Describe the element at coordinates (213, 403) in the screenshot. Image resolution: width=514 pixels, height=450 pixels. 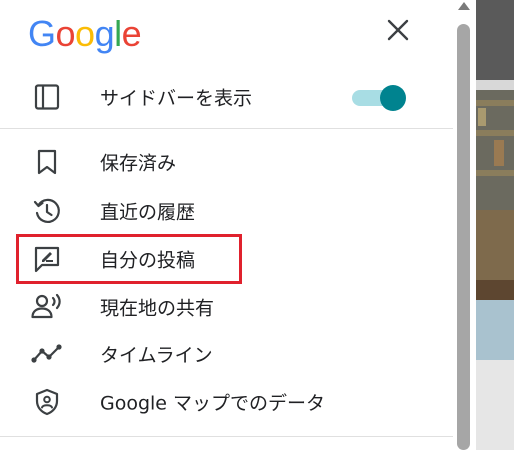
I see `menu-item-label: Google マップでのデータ` at that location.